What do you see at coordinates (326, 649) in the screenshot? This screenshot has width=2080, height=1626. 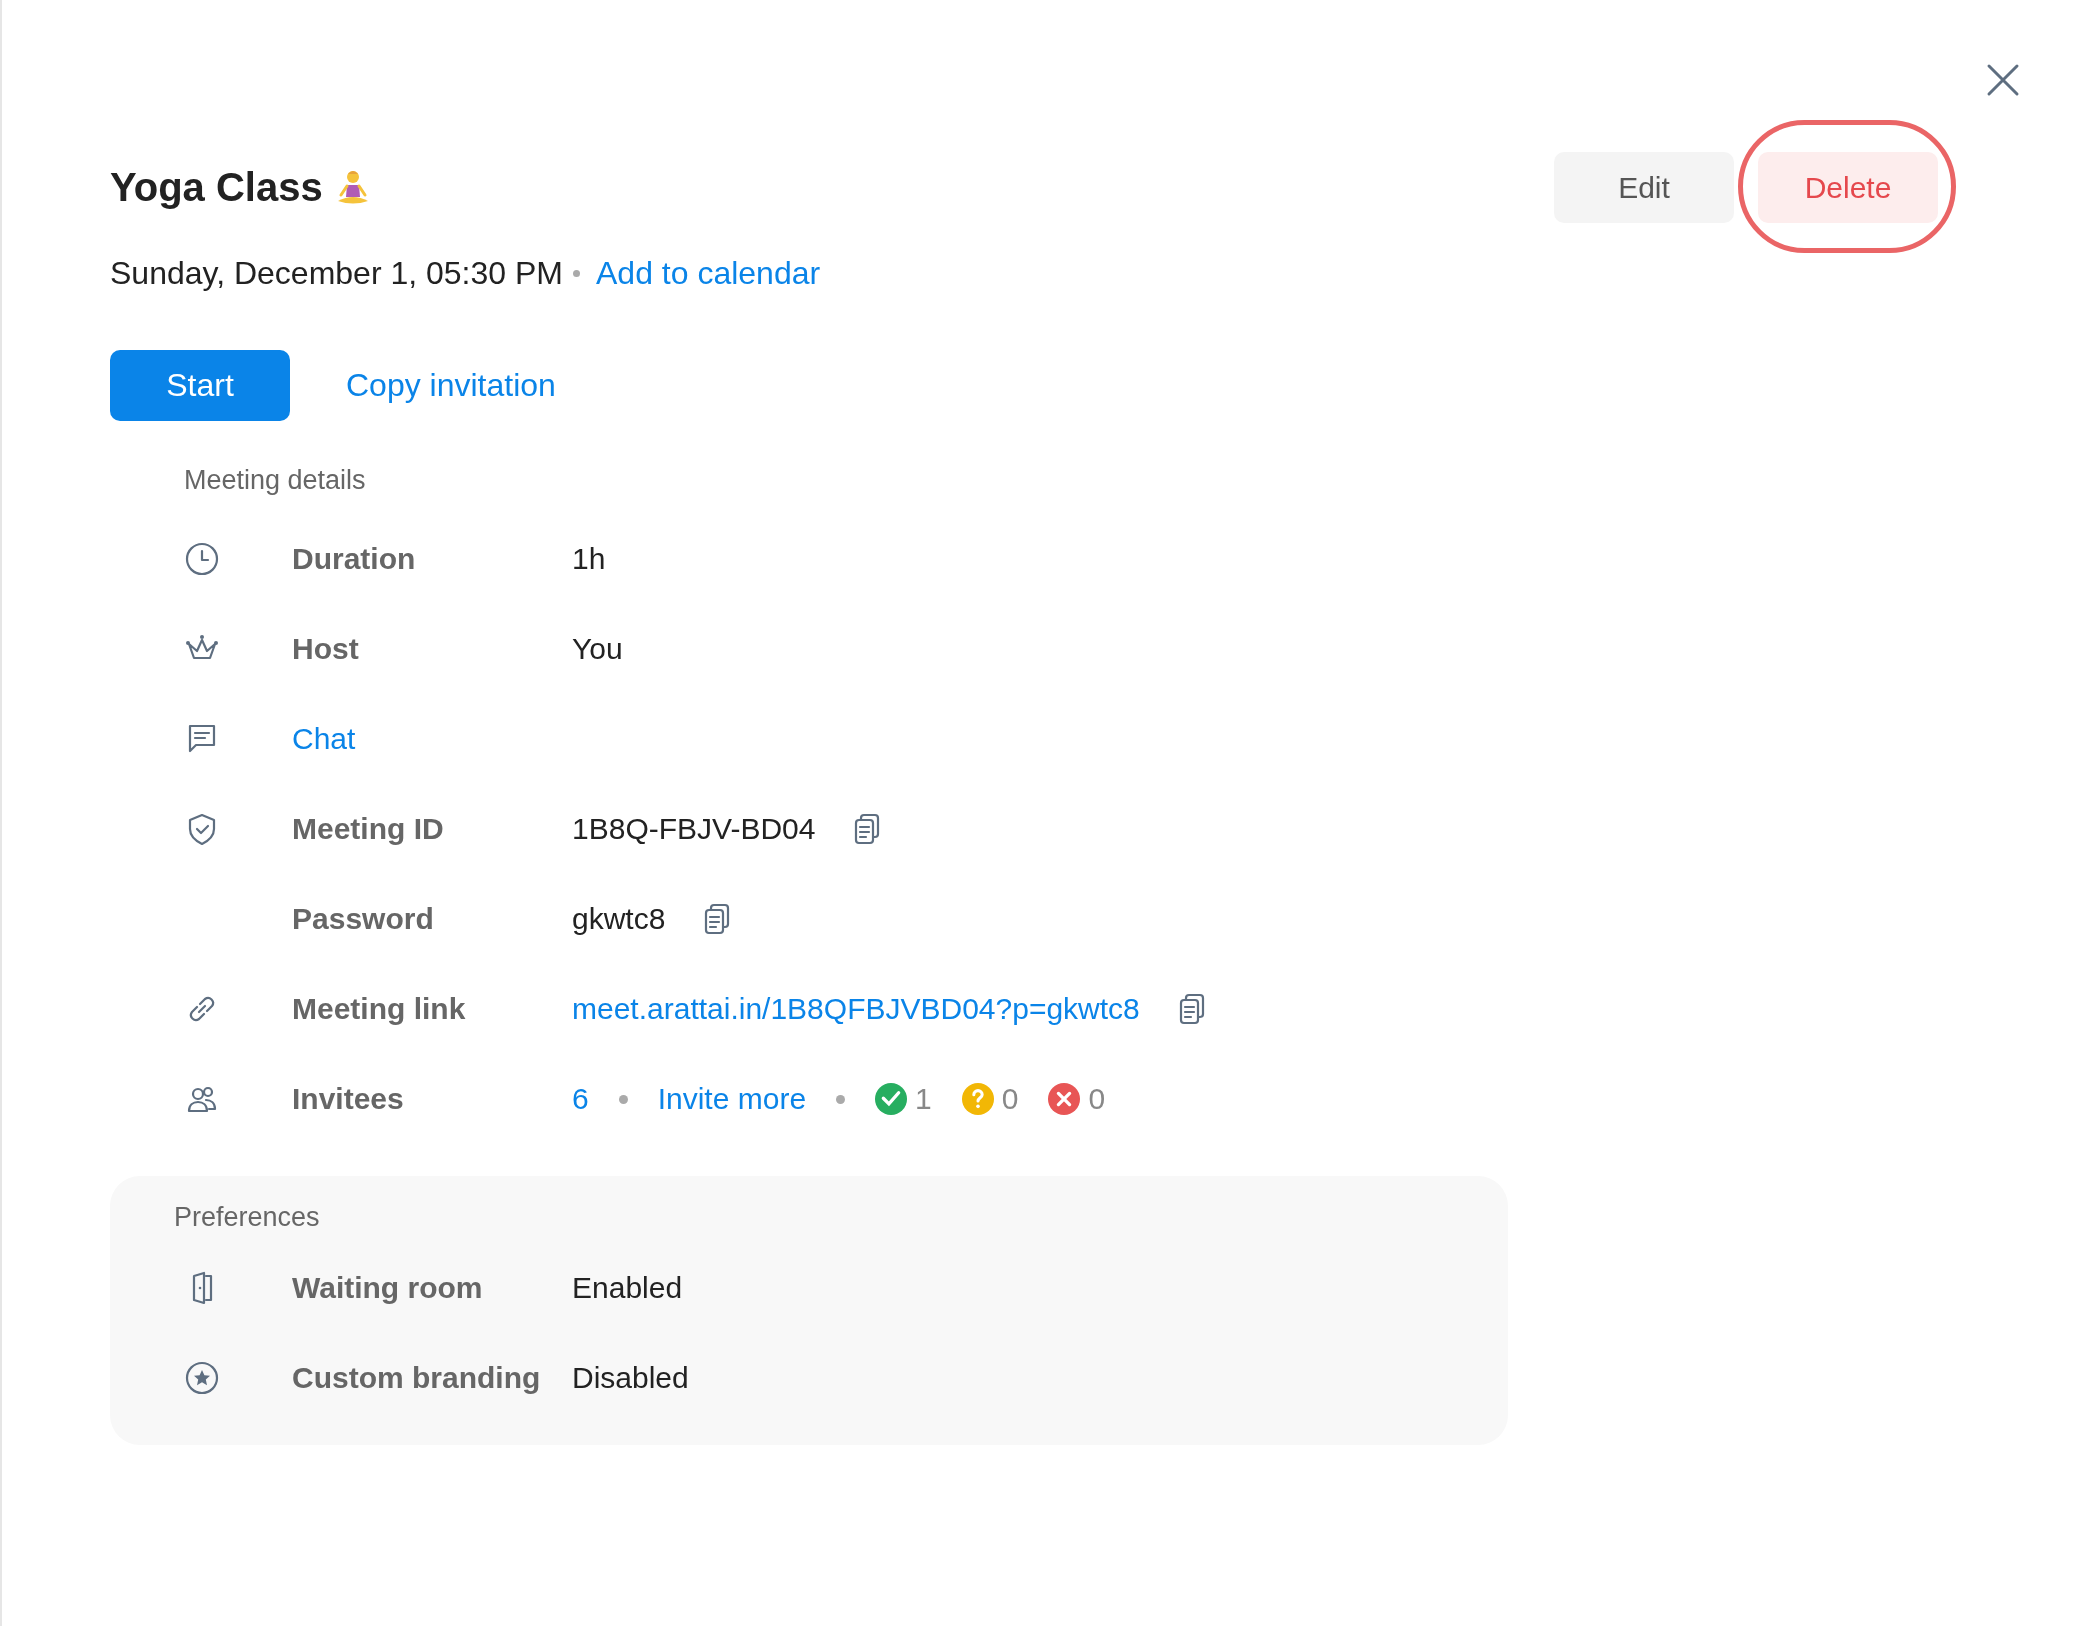 I see `field-label: Host` at bounding box center [326, 649].